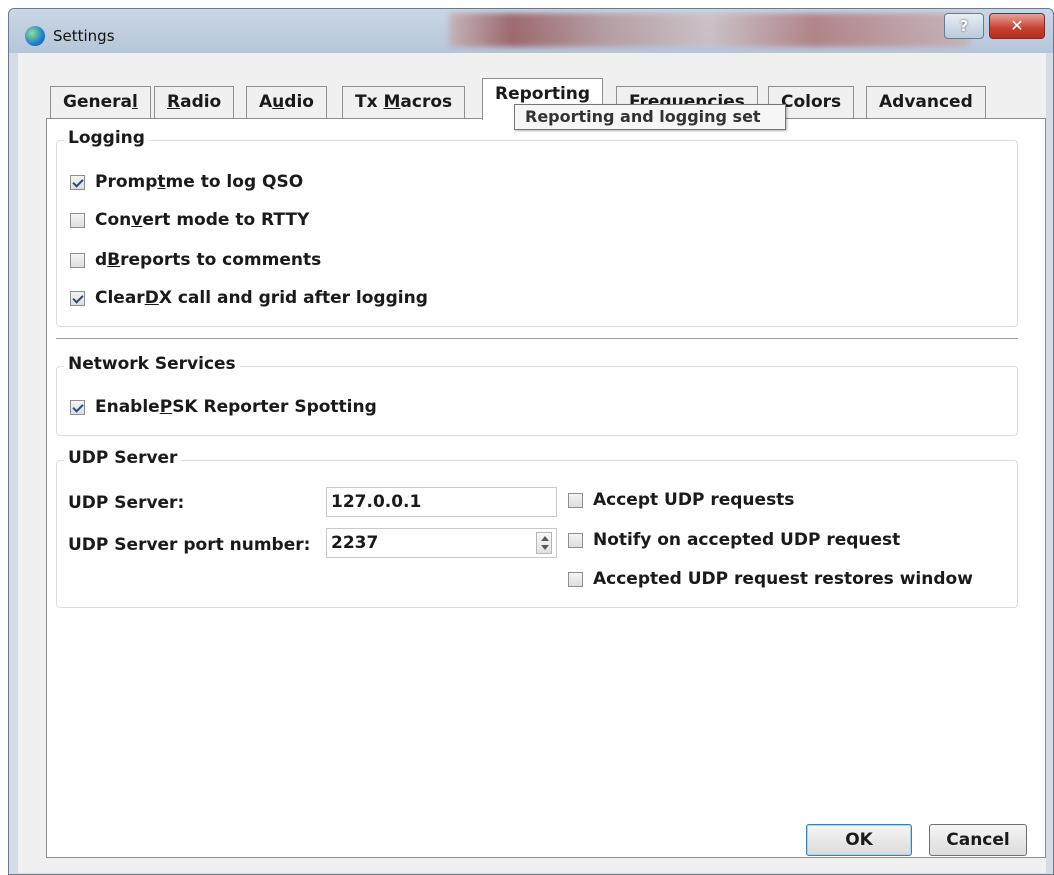  Describe the element at coordinates (964, 26) in the screenshot. I see `help-button: ?` at that location.